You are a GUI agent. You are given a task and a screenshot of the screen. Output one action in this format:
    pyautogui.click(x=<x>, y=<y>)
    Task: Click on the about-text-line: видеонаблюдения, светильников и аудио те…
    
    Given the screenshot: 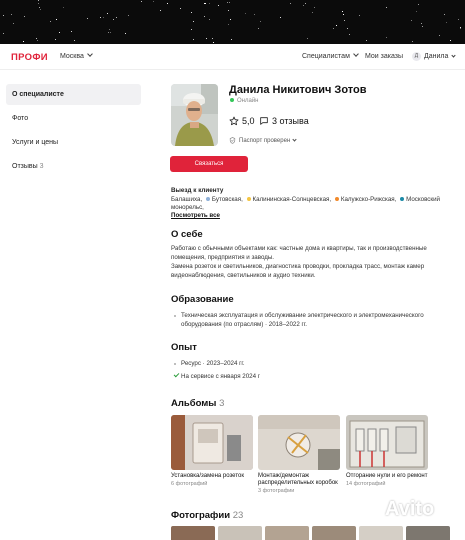 What is the action you would take?
    pyautogui.click(x=243, y=275)
    